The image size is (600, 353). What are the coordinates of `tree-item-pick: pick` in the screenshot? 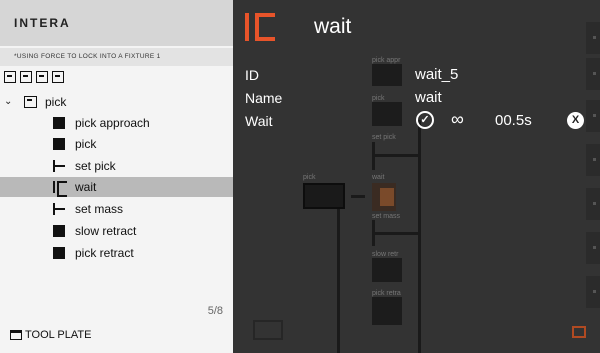 It's located at (116, 144).